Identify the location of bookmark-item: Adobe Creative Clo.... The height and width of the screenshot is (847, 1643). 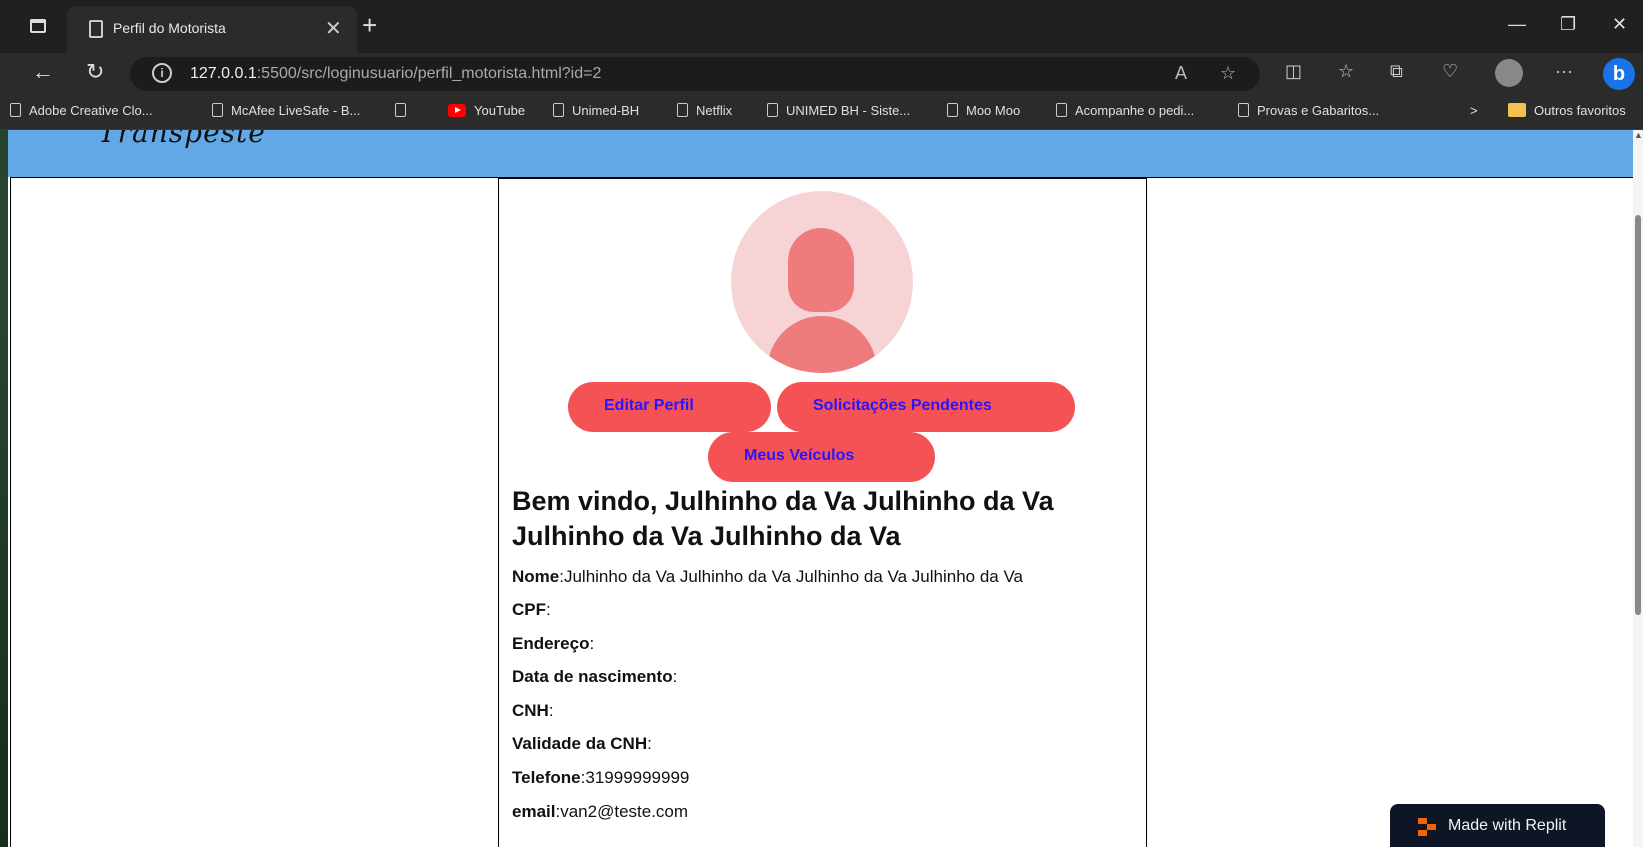
(81, 110).